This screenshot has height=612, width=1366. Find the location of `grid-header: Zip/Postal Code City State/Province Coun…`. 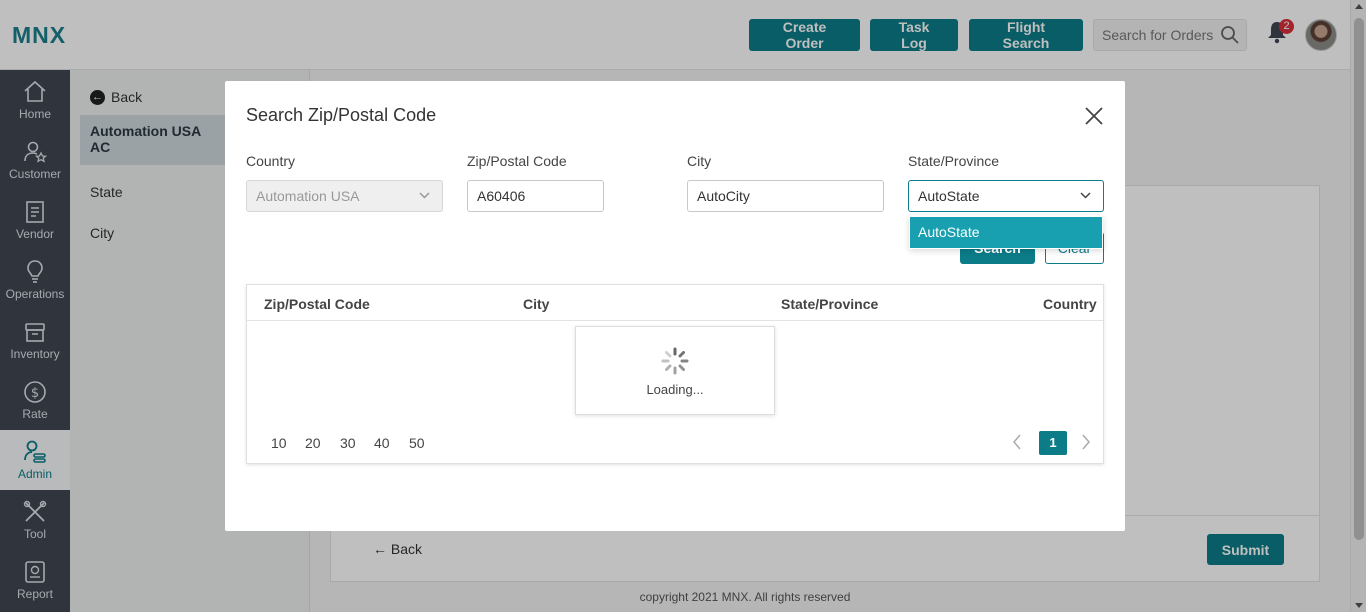

grid-header: Zip/Postal Code City State/Province Coun… is located at coordinates (675, 303).